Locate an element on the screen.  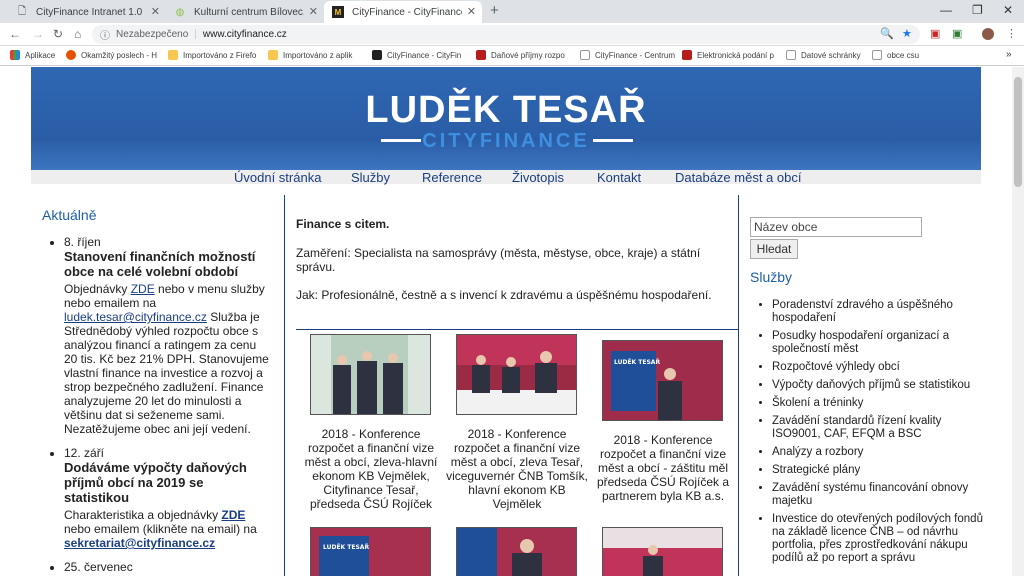
bookmark-apps: Aplikace is located at coordinates (35, 55).